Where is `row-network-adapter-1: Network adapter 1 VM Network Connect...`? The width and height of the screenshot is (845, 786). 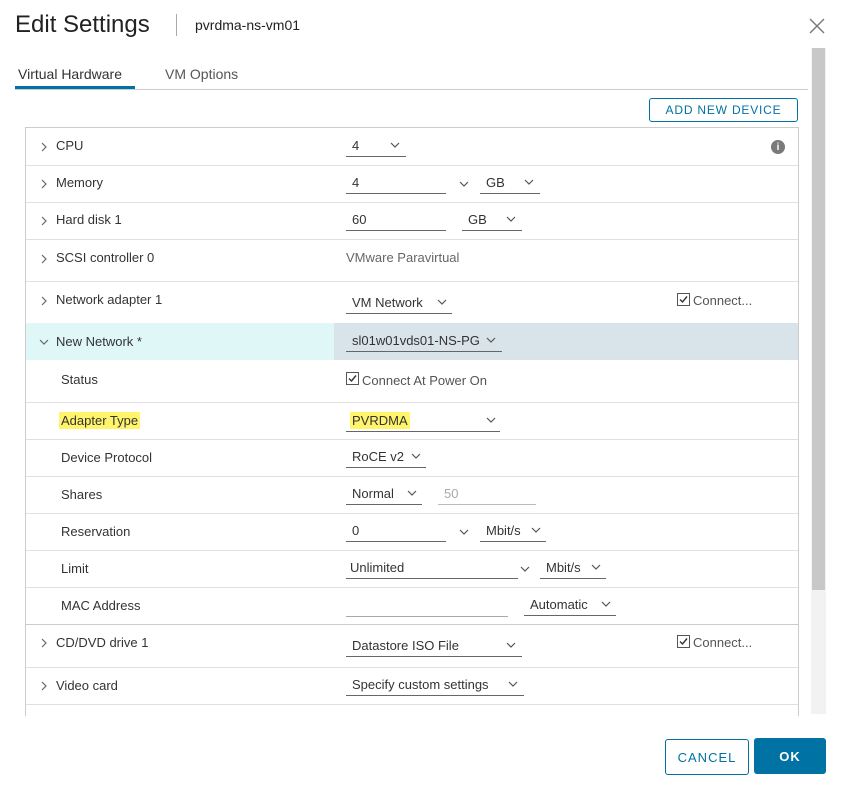 row-network-adapter-1: Network adapter 1 VM Network Connect... is located at coordinates (412, 302).